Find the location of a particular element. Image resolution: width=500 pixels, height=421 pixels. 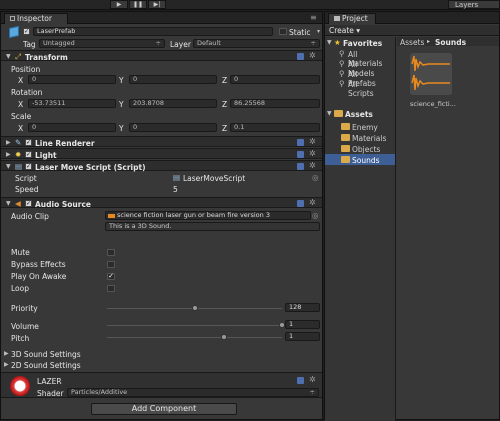

audio-source-checkbox: ✓ is located at coordinates (28, 203).